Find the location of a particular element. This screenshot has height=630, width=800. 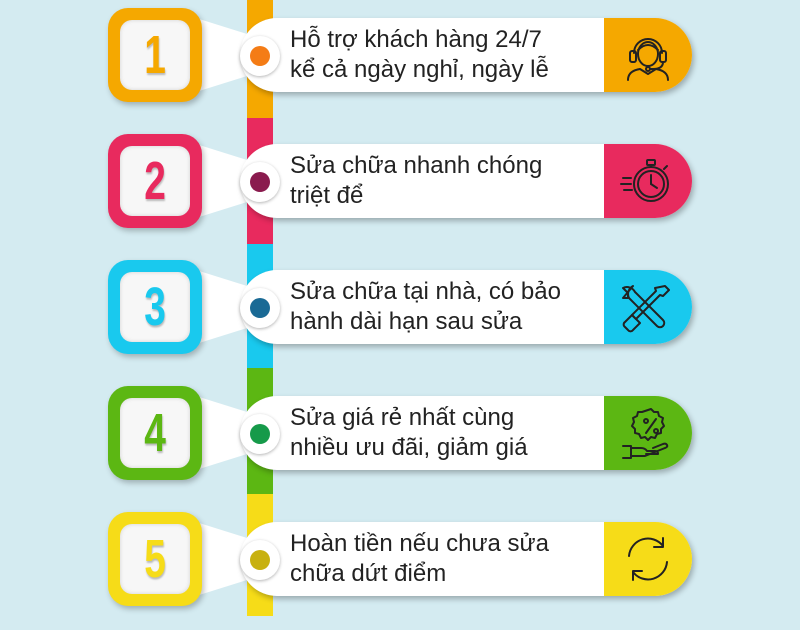

number-label: 2 is located at coordinates (155, 181).